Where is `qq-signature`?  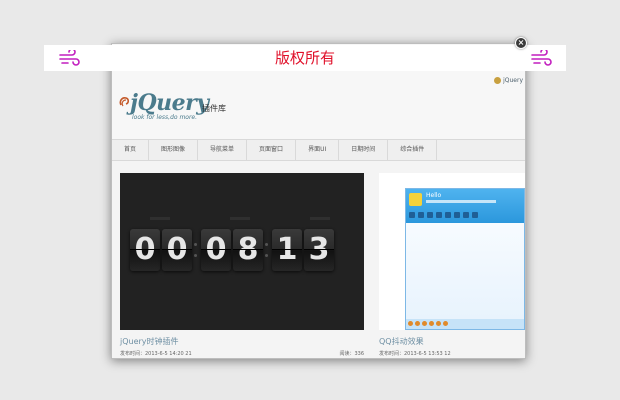 qq-signature is located at coordinates (461, 201).